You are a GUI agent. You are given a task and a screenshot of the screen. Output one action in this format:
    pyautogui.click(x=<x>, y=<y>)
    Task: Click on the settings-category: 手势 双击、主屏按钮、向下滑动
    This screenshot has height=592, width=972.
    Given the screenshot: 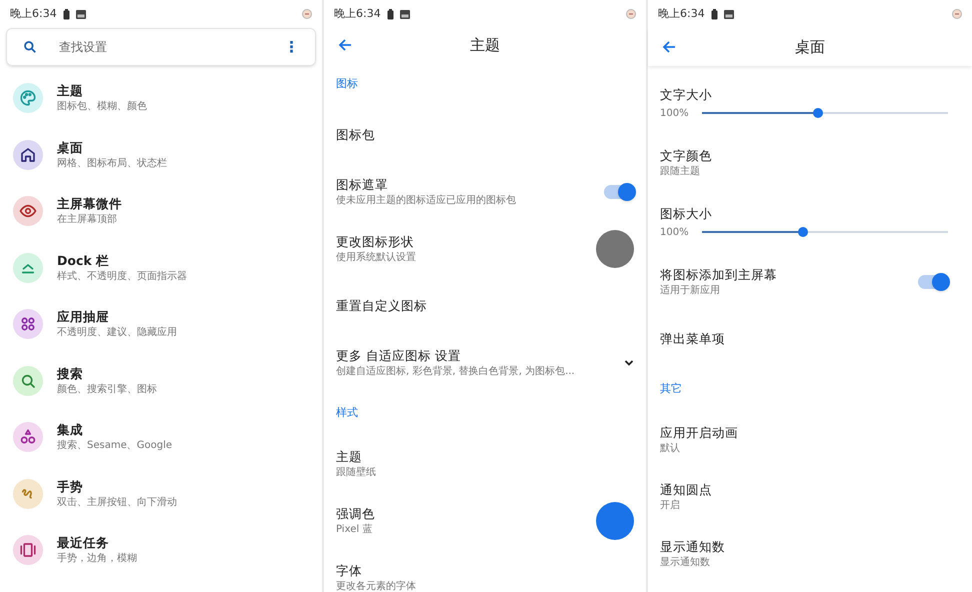 What is the action you would take?
    pyautogui.click(x=161, y=494)
    